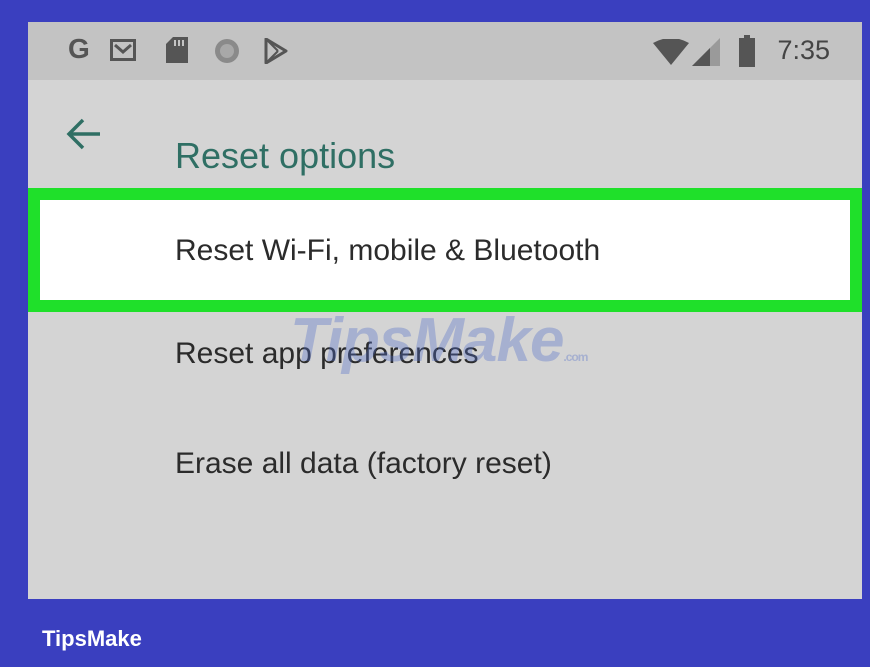 The image size is (870, 667). What do you see at coordinates (803, 50) in the screenshot?
I see `status-time: 7:35` at bounding box center [803, 50].